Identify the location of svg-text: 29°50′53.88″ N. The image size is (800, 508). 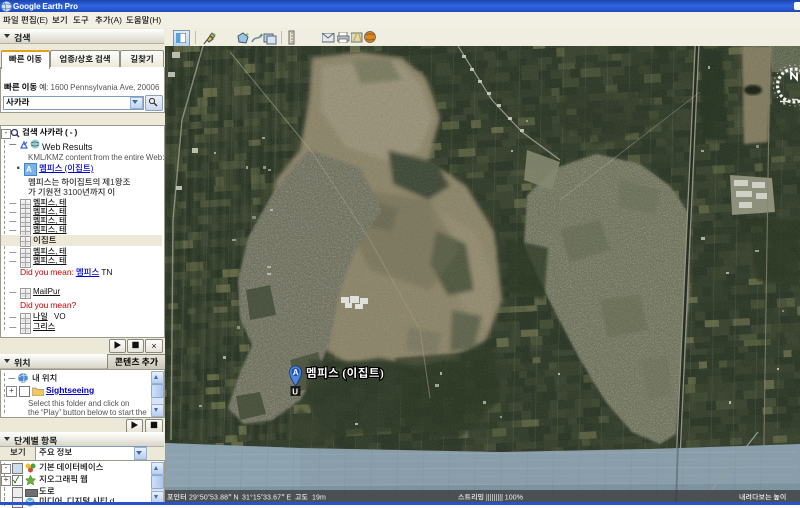
(214, 498).